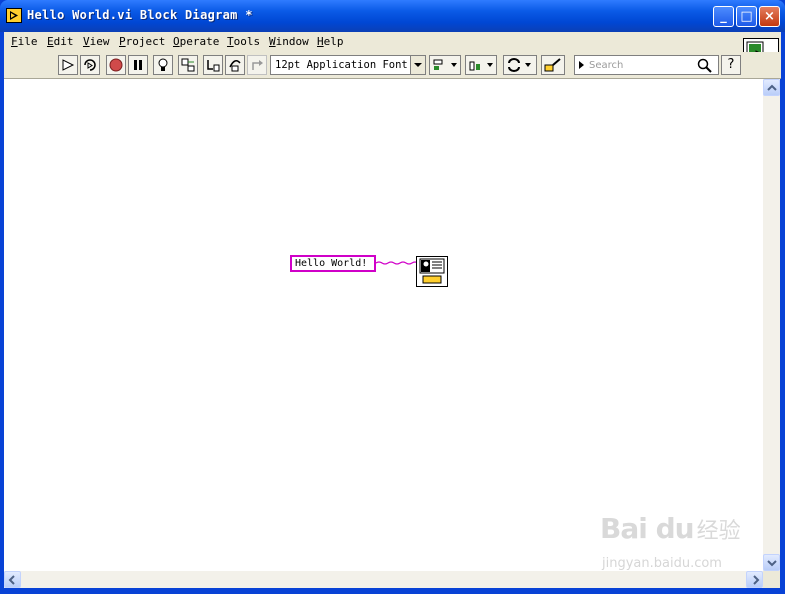 The height and width of the screenshot is (594, 785). Describe the element at coordinates (140, 15) in the screenshot. I see `window-title: Hello World.vi Block Diagram *` at that location.